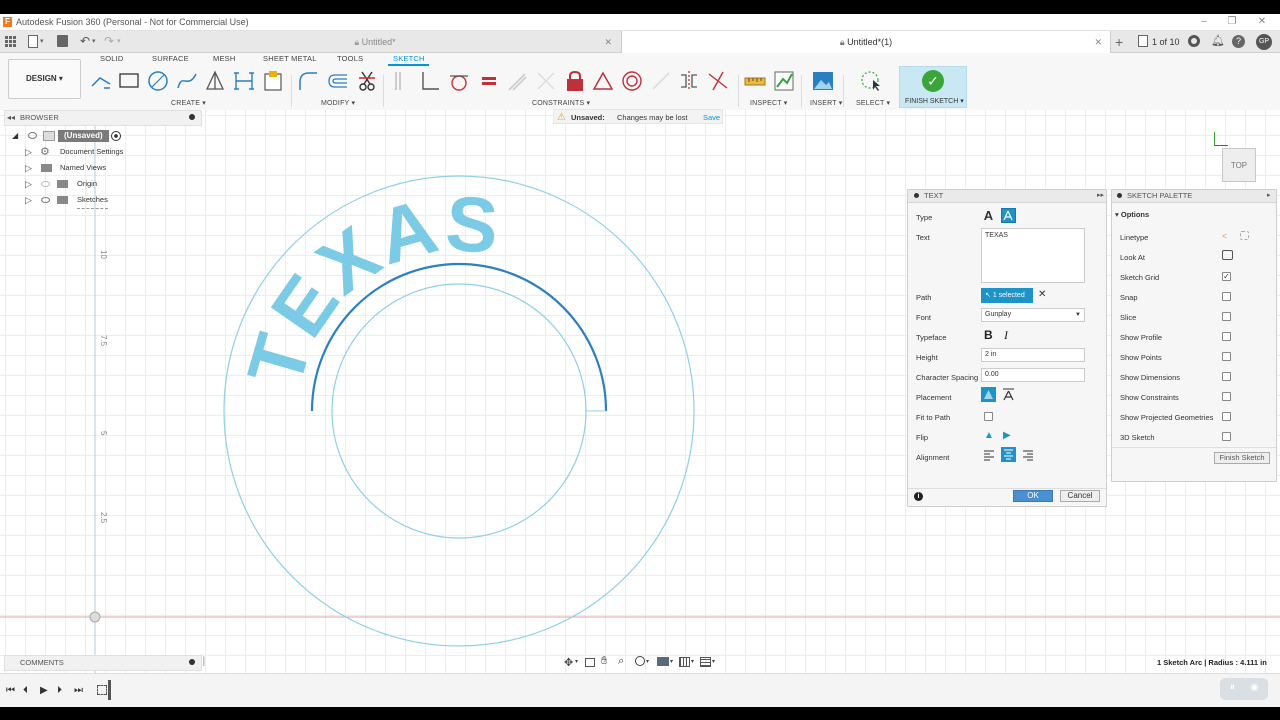 The width and height of the screenshot is (1280, 720). Describe the element at coordinates (308, 81) in the screenshot. I see `fillet-icon` at that location.